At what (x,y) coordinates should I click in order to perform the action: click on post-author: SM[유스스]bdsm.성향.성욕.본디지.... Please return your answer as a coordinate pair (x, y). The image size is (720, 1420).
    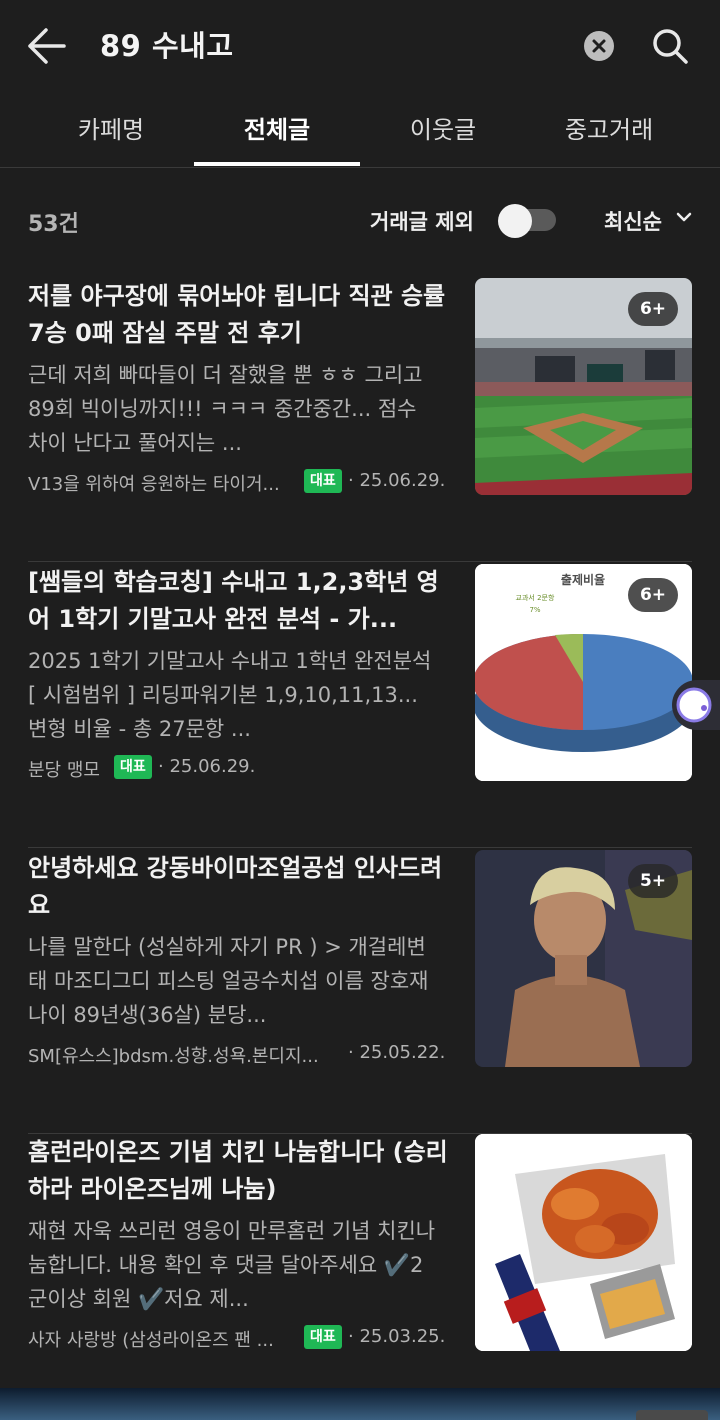
    Looking at the image, I should click on (173, 1056).